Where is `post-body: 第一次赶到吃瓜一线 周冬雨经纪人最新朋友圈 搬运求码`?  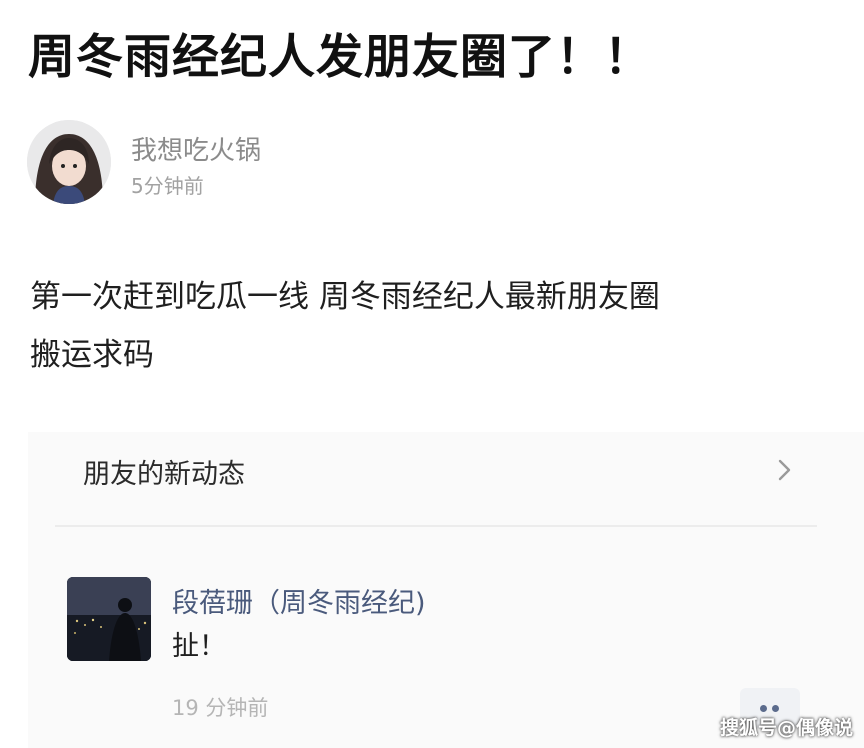 post-body: 第一次赶到吃瓜一线 周冬雨经纪人最新朋友圈 搬运求码 is located at coordinates (440, 326).